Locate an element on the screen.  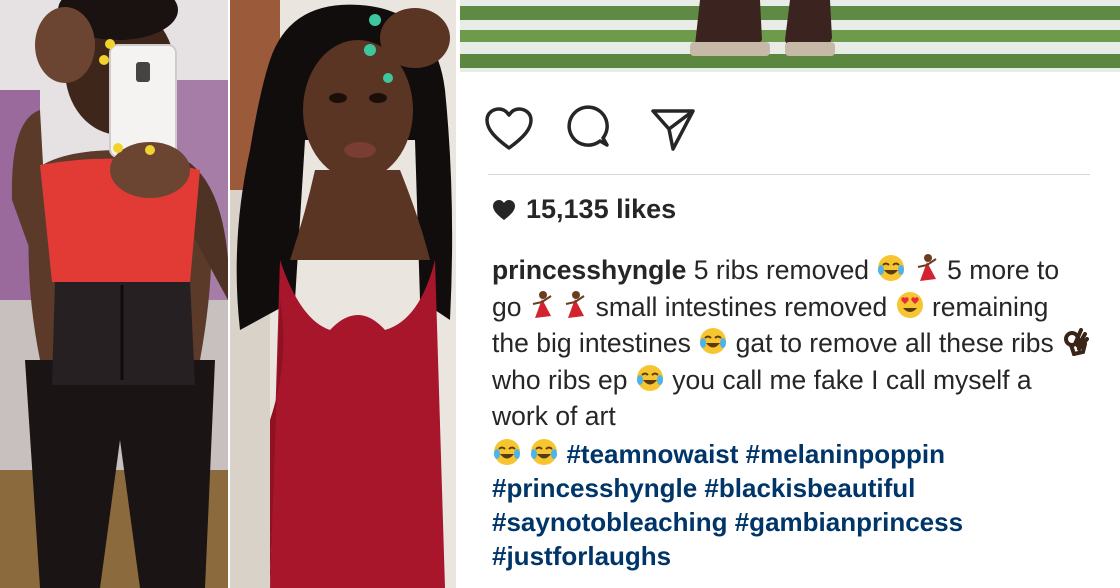
share-button is located at coordinates (673, 129).